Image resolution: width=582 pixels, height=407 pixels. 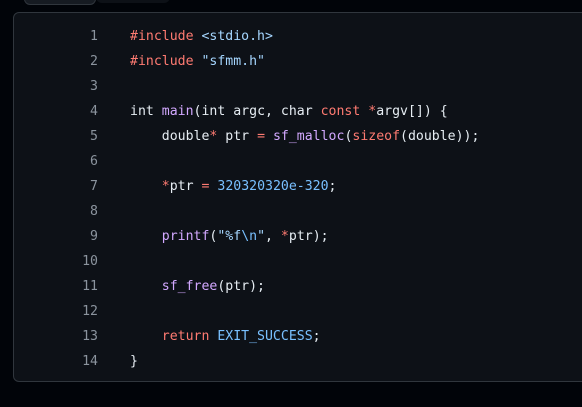 What do you see at coordinates (273, 236) in the screenshot?
I see `code-token: ,` at bounding box center [273, 236].